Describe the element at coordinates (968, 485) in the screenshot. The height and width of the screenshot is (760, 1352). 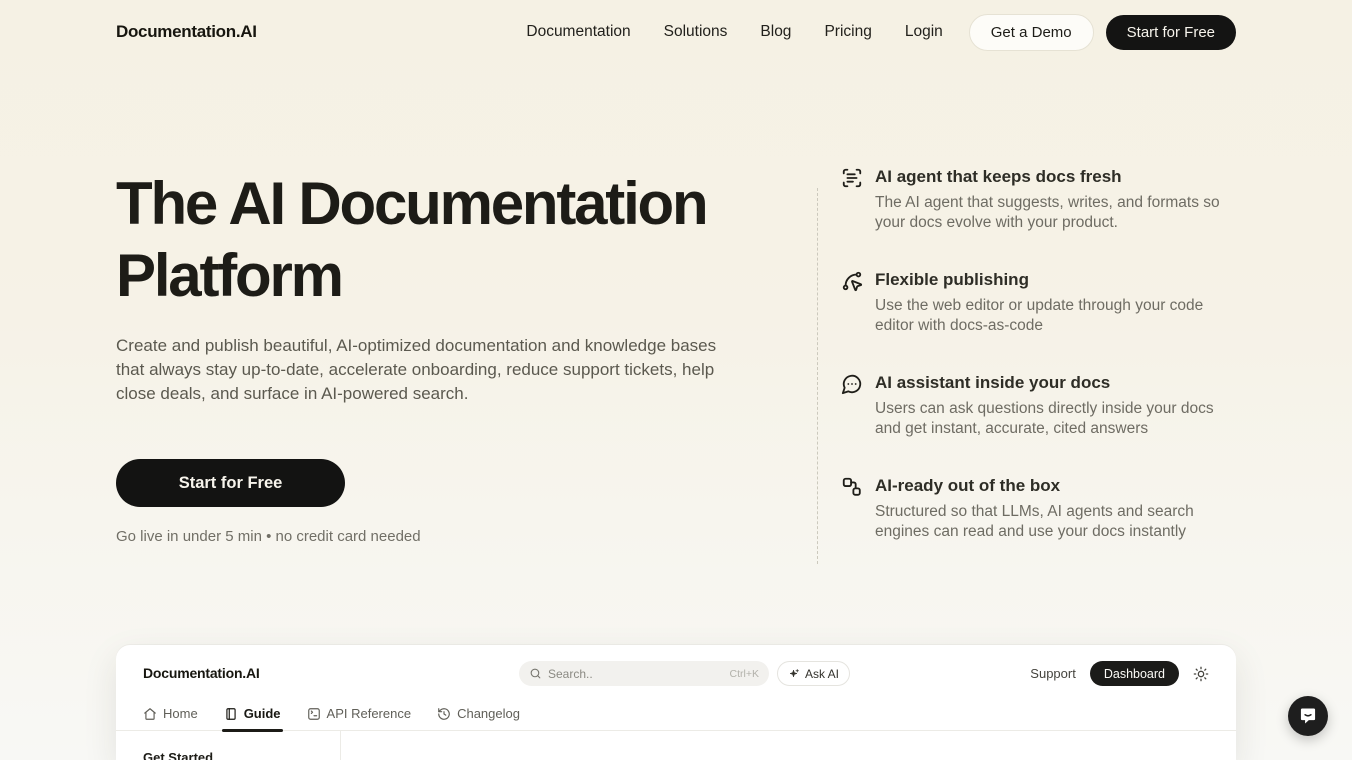
I see `feature-title: AI-ready out of the box` at that location.